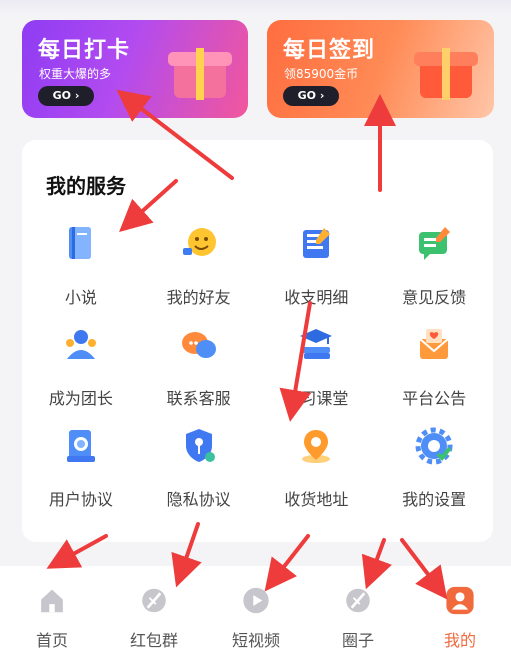 This screenshot has height=651, width=511. What do you see at coordinates (316, 344) in the screenshot?
I see `graduation-books-icon` at bounding box center [316, 344].